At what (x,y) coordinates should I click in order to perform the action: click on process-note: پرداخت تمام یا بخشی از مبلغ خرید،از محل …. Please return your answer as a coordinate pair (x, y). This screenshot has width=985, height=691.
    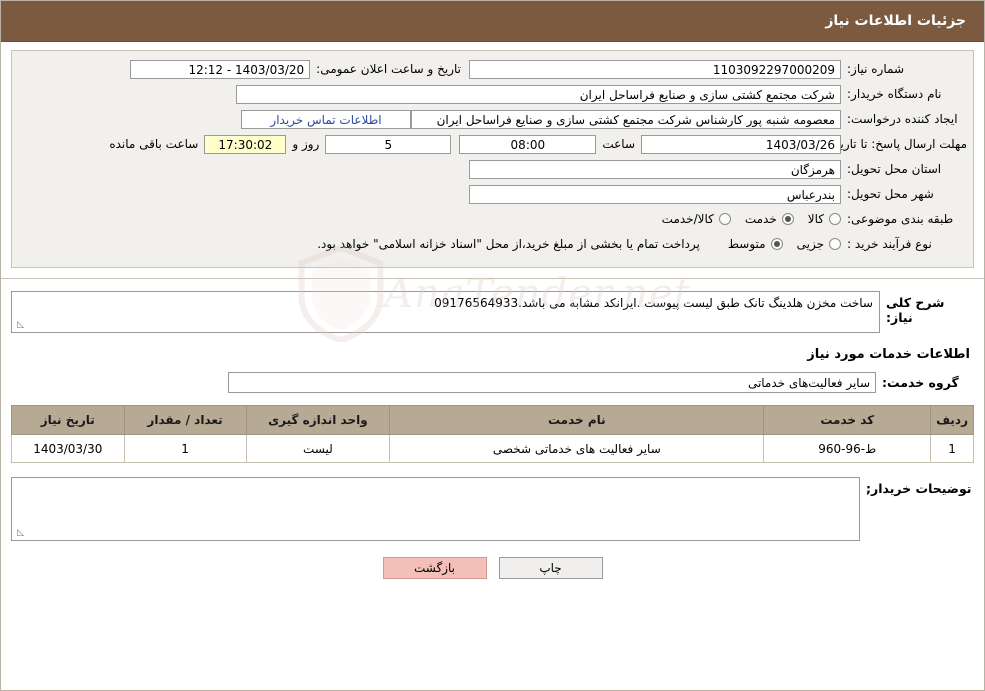
    Looking at the image, I should click on (508, 244).